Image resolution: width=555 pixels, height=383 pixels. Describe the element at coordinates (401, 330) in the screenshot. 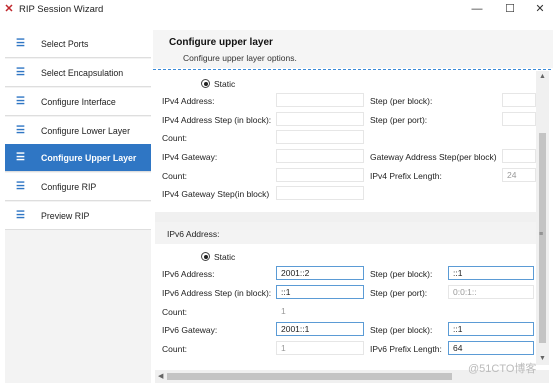

I see `ipv6-gateway-step-block-label: Step (per block):` at that location.